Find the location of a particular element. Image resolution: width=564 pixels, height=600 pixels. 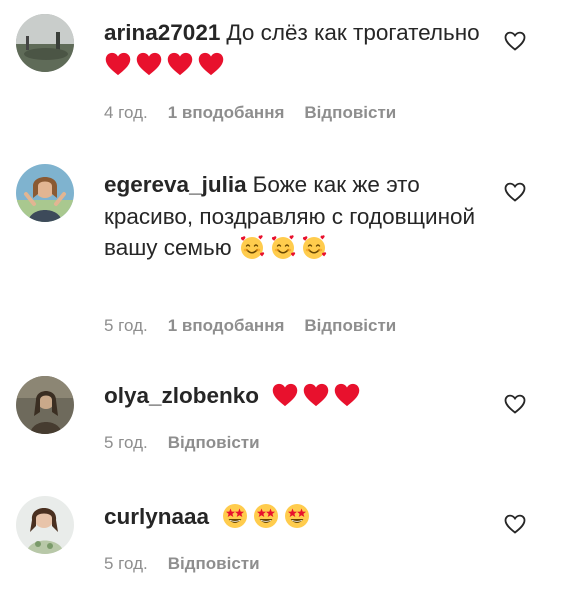

comment-meta: 4 год. 1 вподобання Відповісти is located at coordinates (260, 113).